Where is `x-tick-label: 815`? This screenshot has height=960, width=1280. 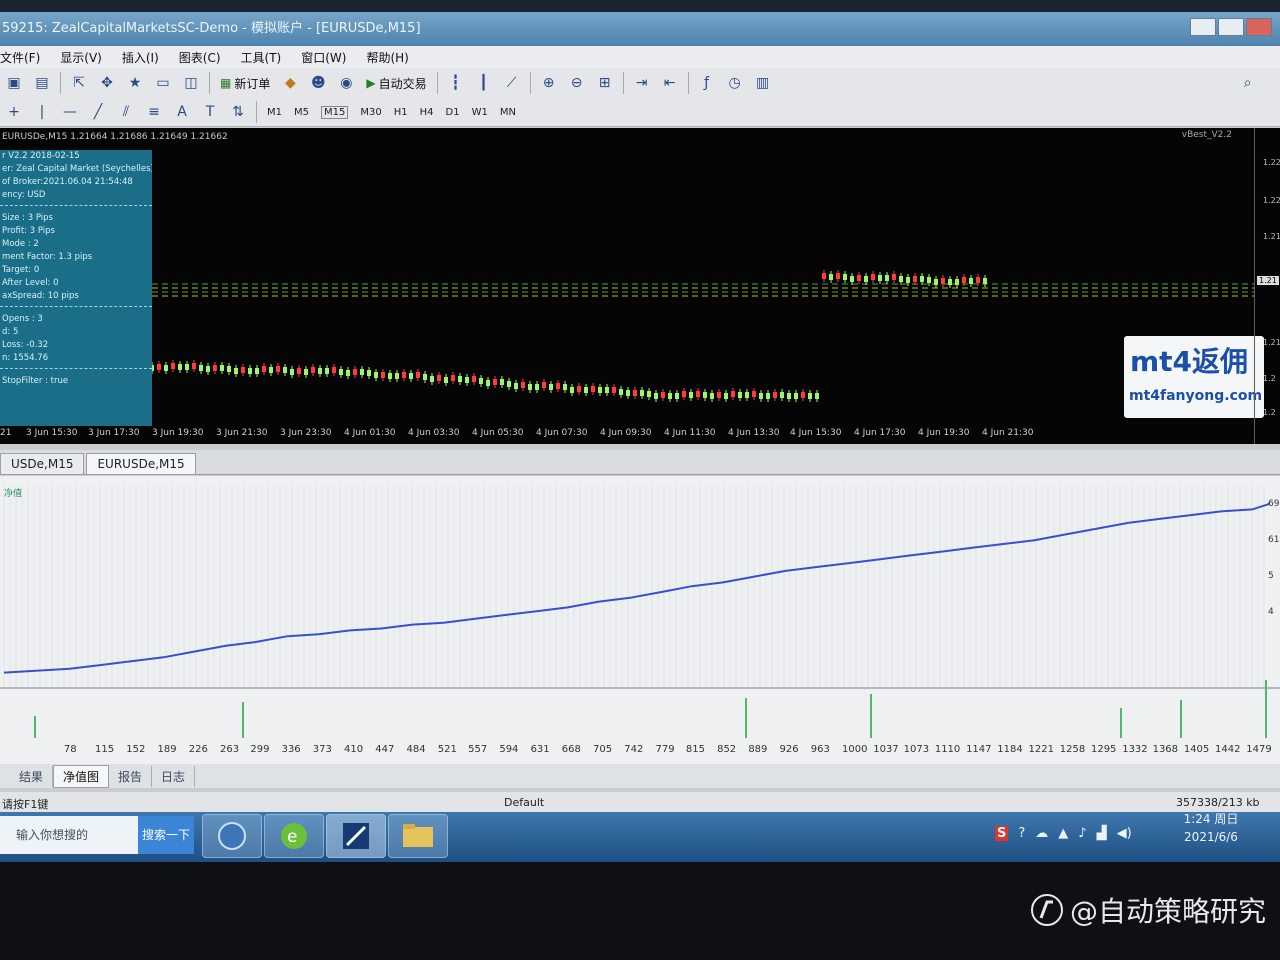
x-tick-label: 815 is located at coordinates (695, 749).